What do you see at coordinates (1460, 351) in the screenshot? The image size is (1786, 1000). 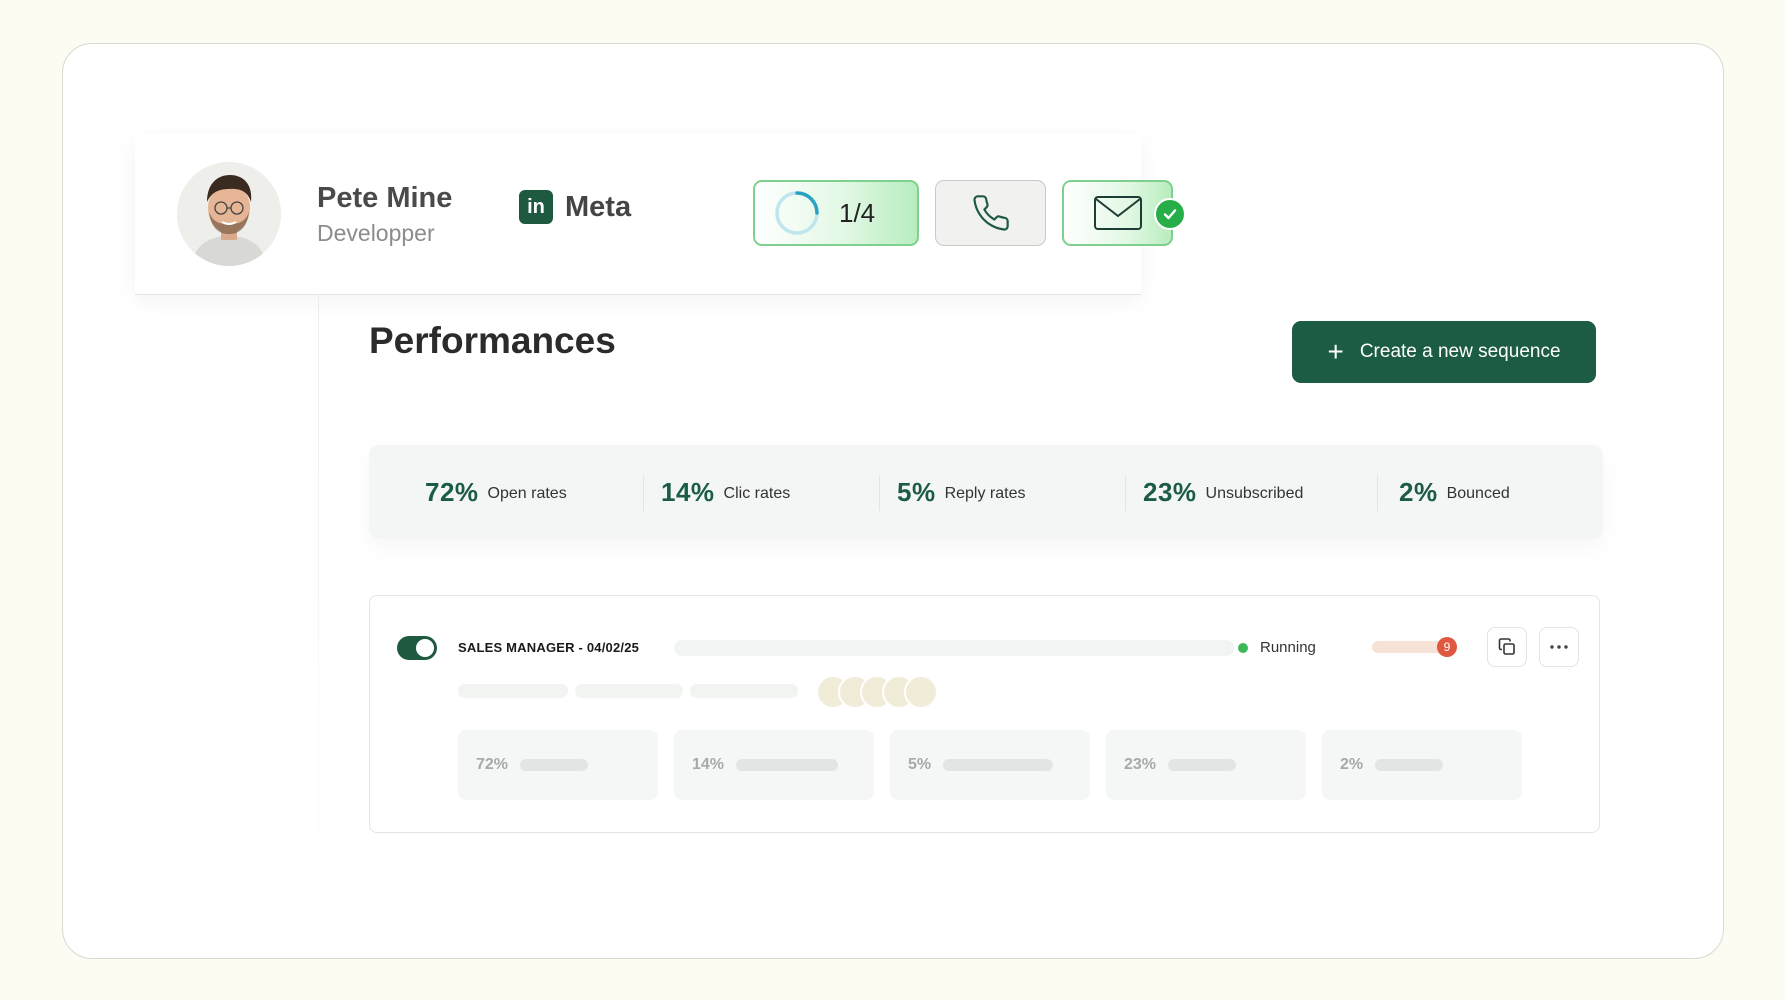 I see `create-sequence-label: Create a new sequence` at bounding box center [1460, 351].